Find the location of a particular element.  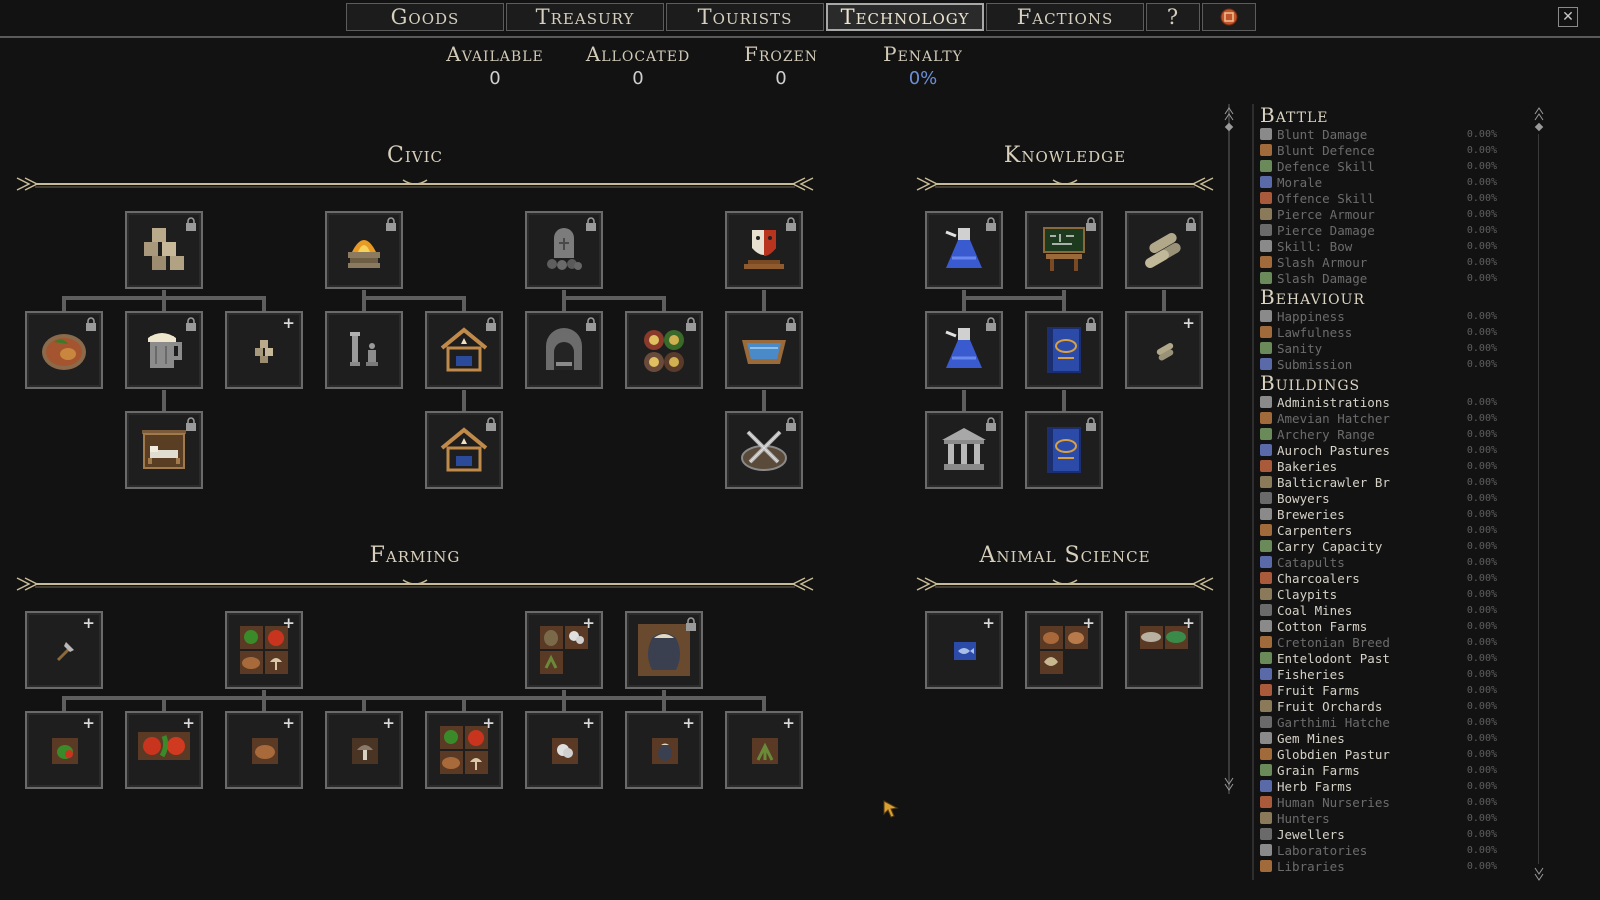

modifier-row: Jewellers 0.00% is located at coordinates (1384, 834).